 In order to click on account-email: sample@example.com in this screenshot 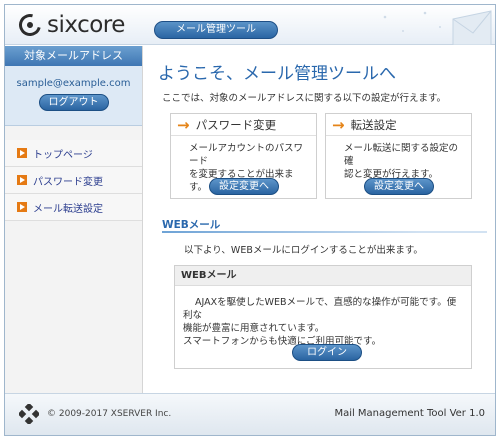, I will do `click(73, 83)`.